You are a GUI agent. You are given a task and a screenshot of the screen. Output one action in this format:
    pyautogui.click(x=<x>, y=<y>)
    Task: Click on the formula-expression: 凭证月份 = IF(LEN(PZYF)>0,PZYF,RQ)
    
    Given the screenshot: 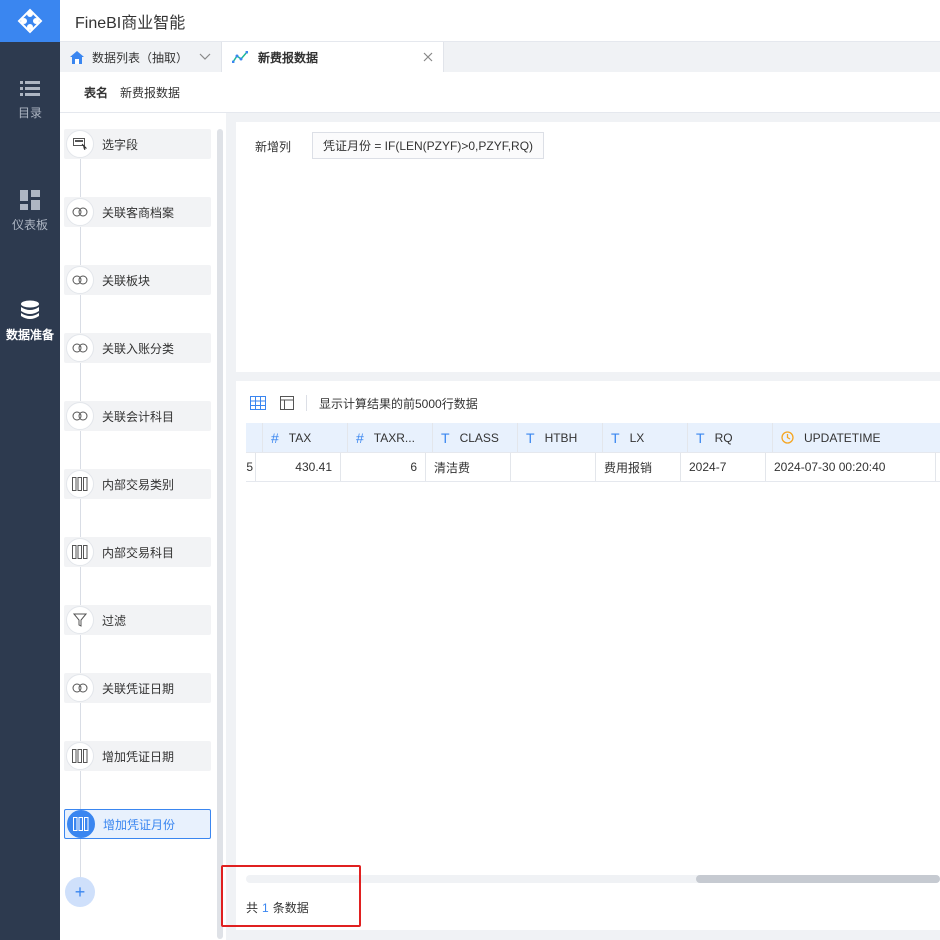 What is the action you would take?
    pyautogui.click(x=428, y=145)
    